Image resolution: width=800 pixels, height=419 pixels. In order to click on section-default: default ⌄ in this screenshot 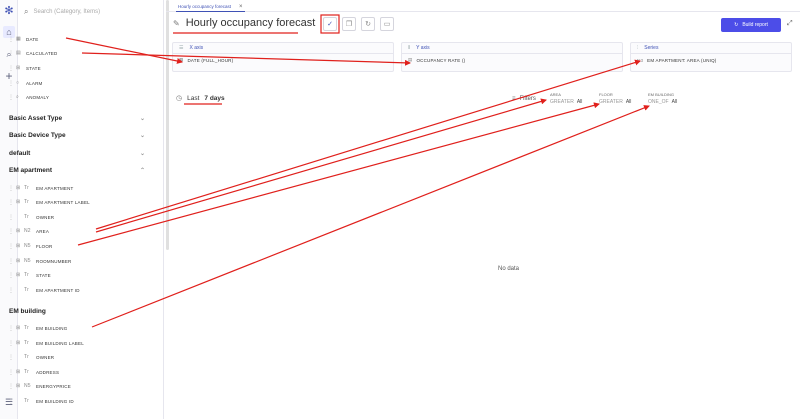, I will do `click(82, 153)`.